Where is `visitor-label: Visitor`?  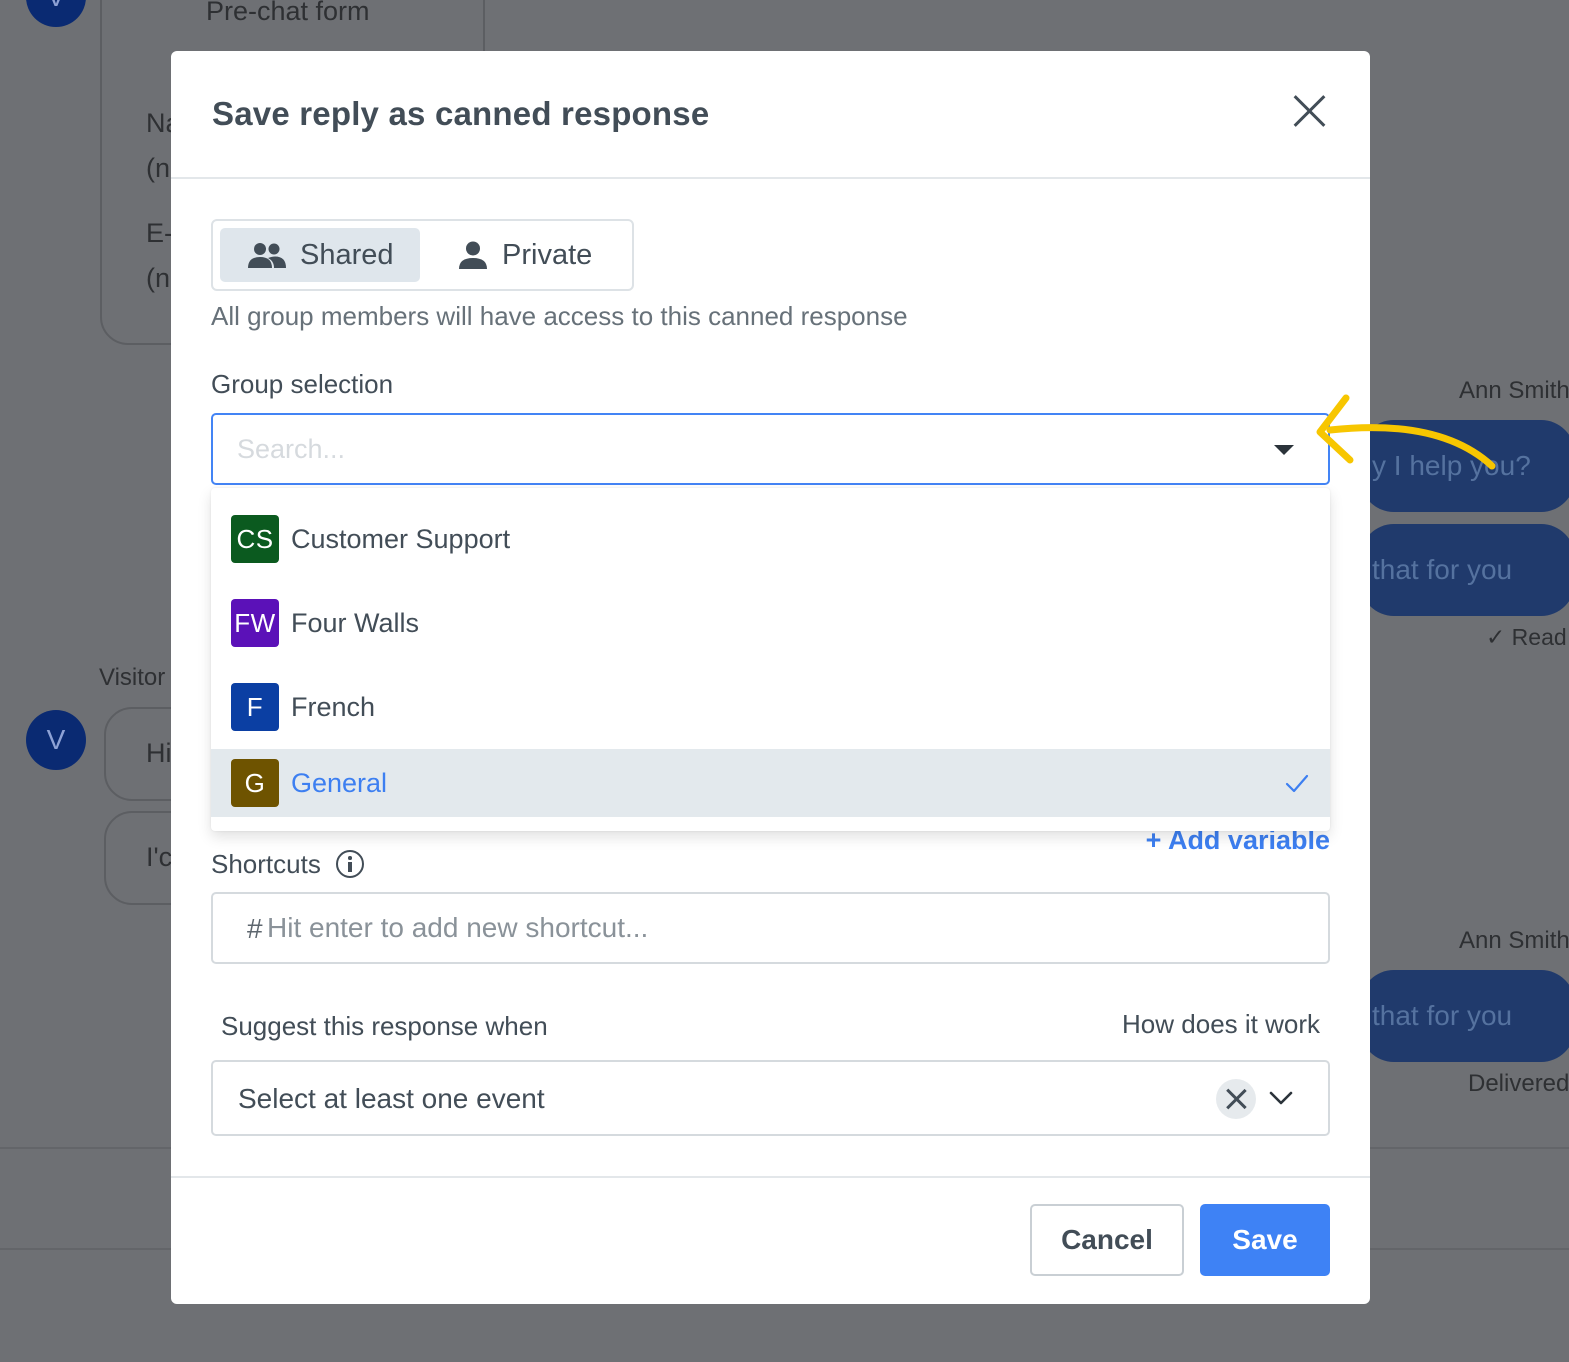 visitor-label: Visitor is located at coordinates (132, 677).